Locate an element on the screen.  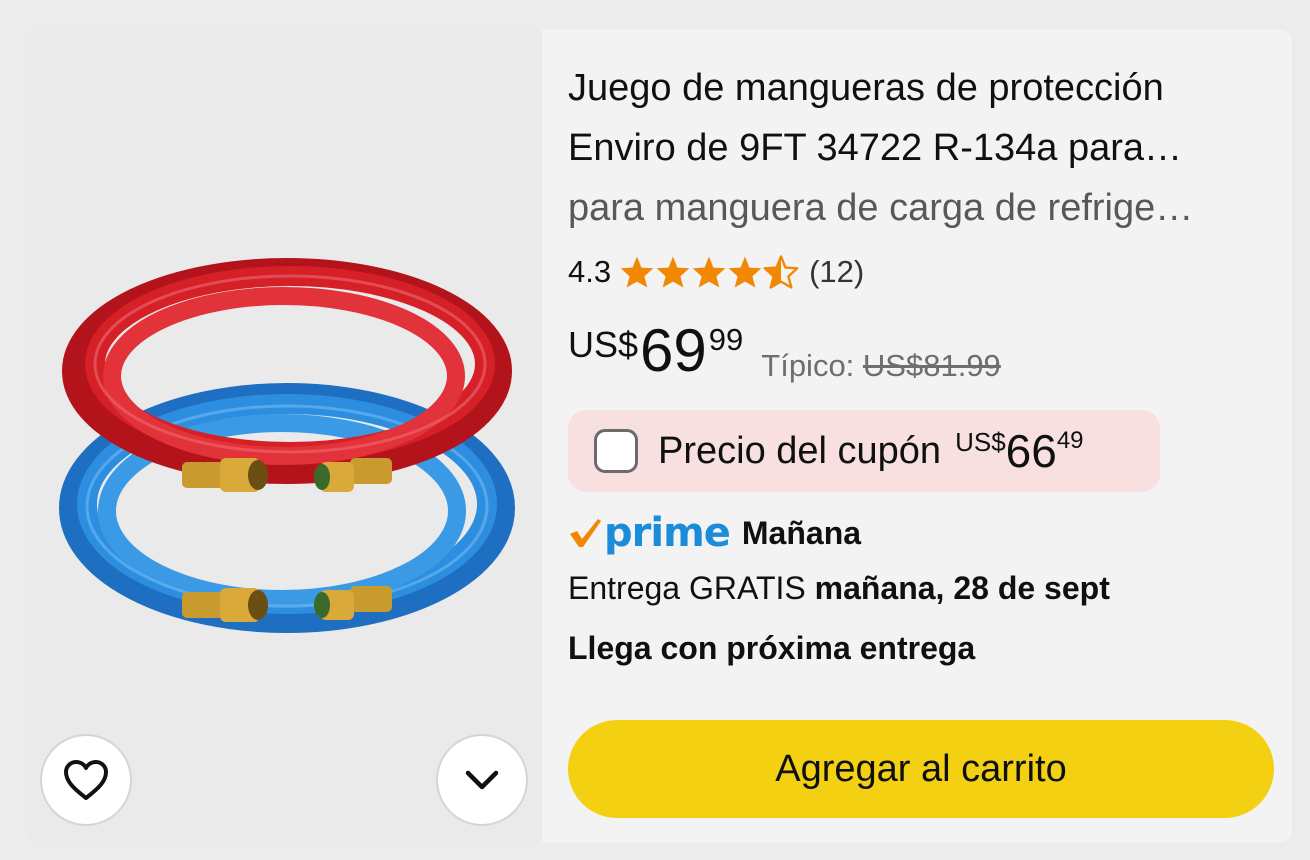
coupon-price: US$ 66 49 is located at coordinates (1019, 451).